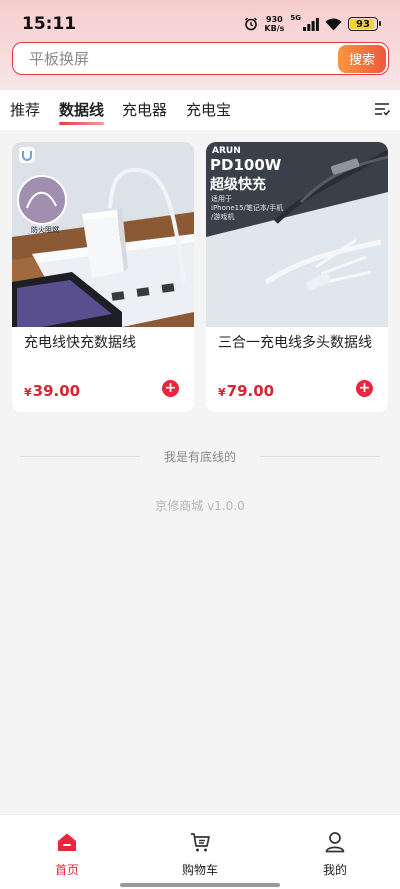 The image size is (400, 889). I want to click on nav-label-cart: 购物车, so click(199, 870).